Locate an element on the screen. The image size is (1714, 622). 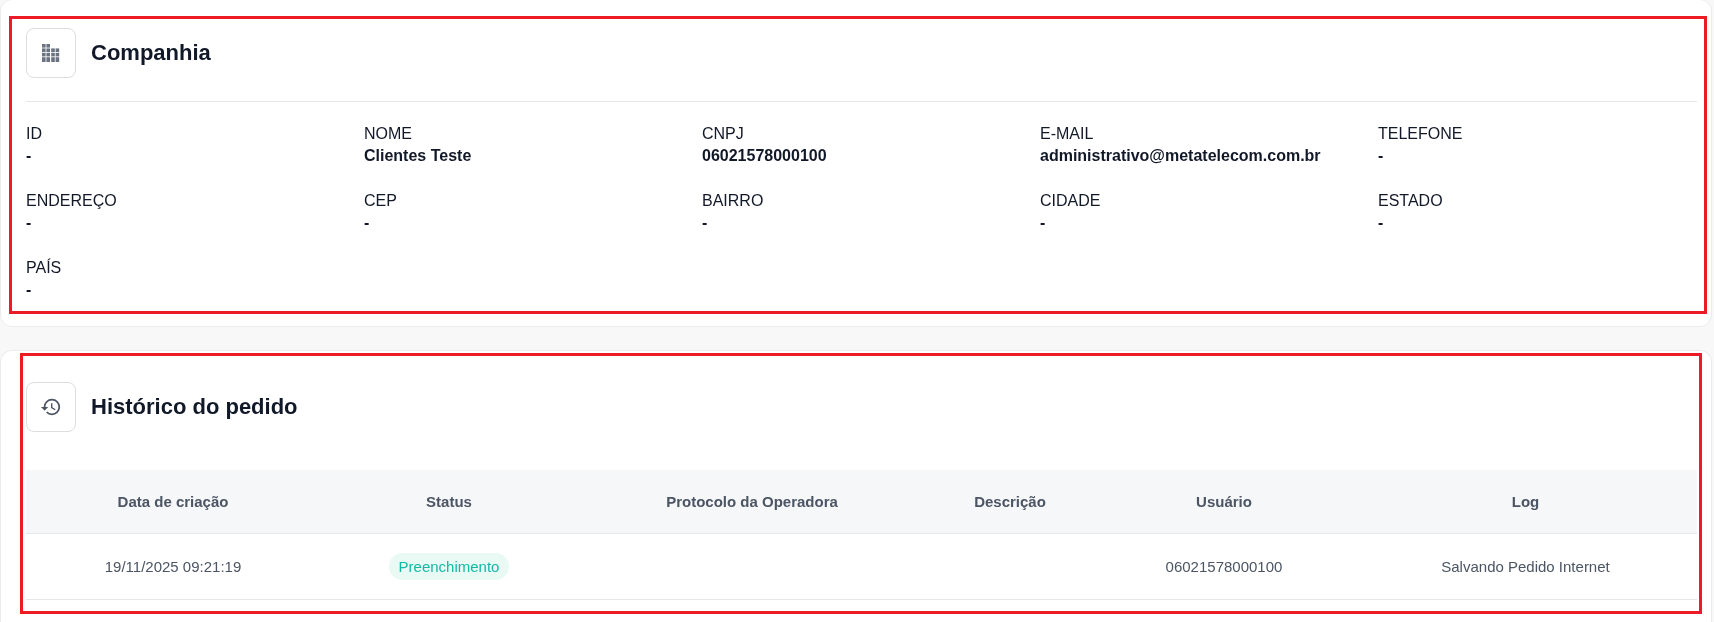
column-header: Protocolo da Operadora is located at coordinates (752, 502).